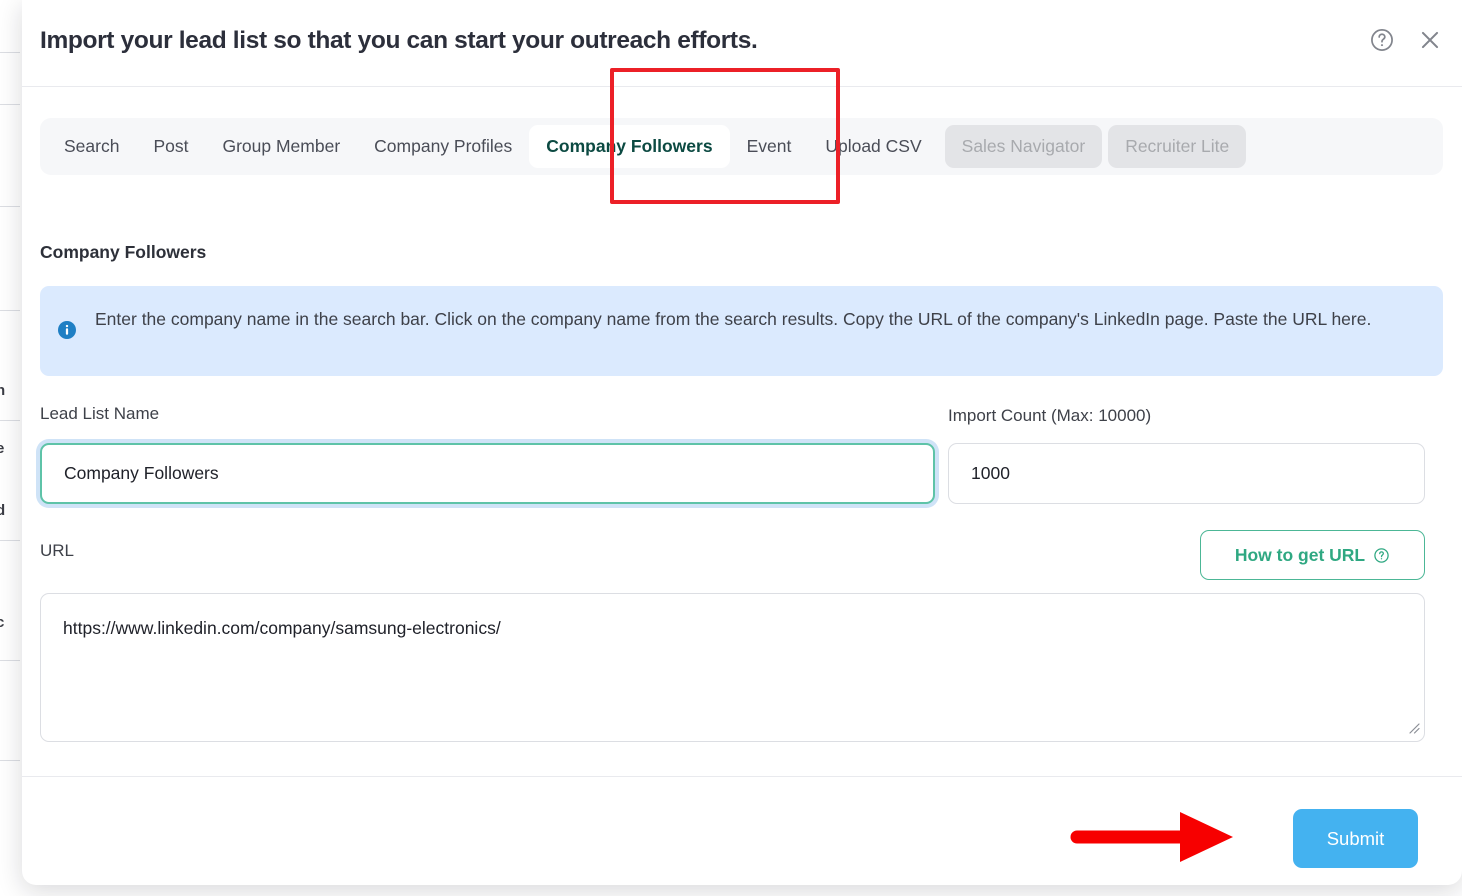 This screenshot has width=1462, height=896. What do you see at coordinates (3, 390) in the screenshot?
I see `background-text-fragment: n` at bounding box center [3, 390].